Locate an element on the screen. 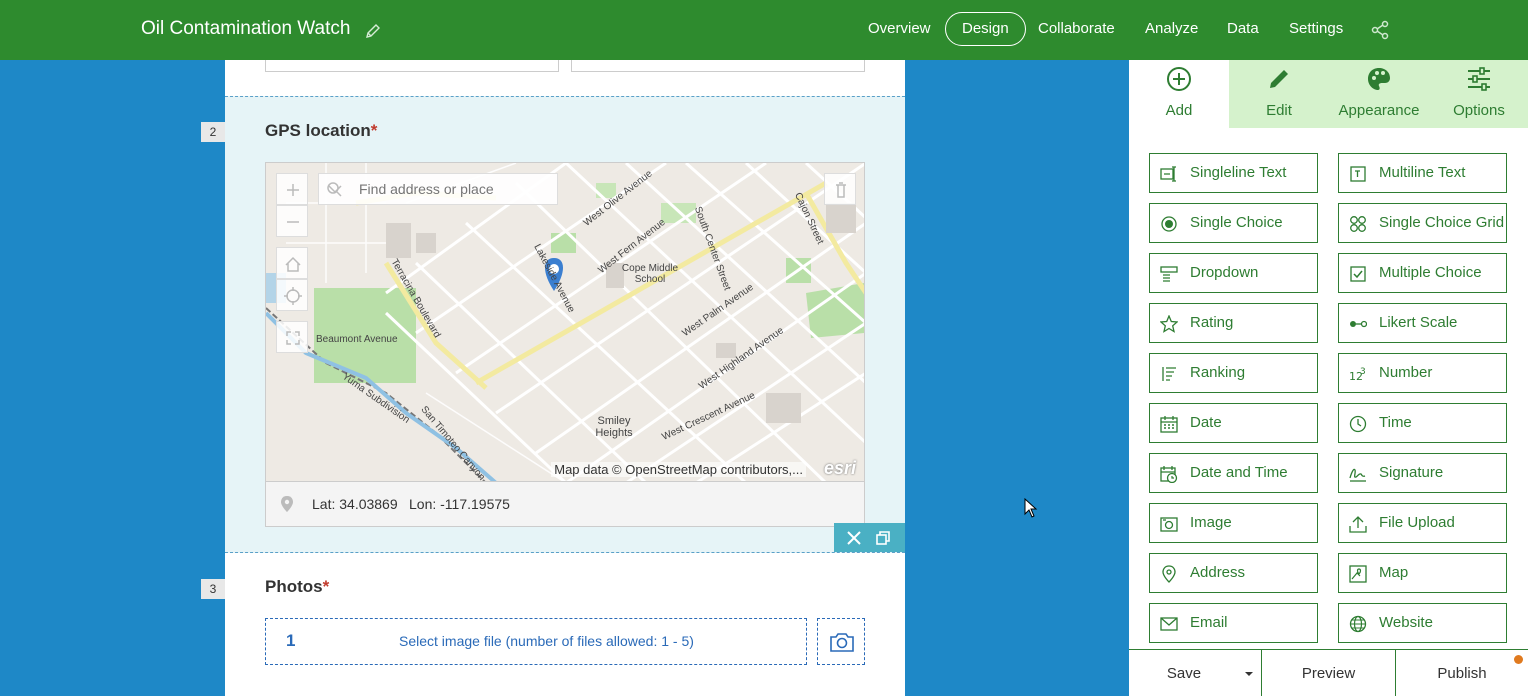 This screenshot has width=1528, height=696. map-search-input is located at coordinates (439, 189).